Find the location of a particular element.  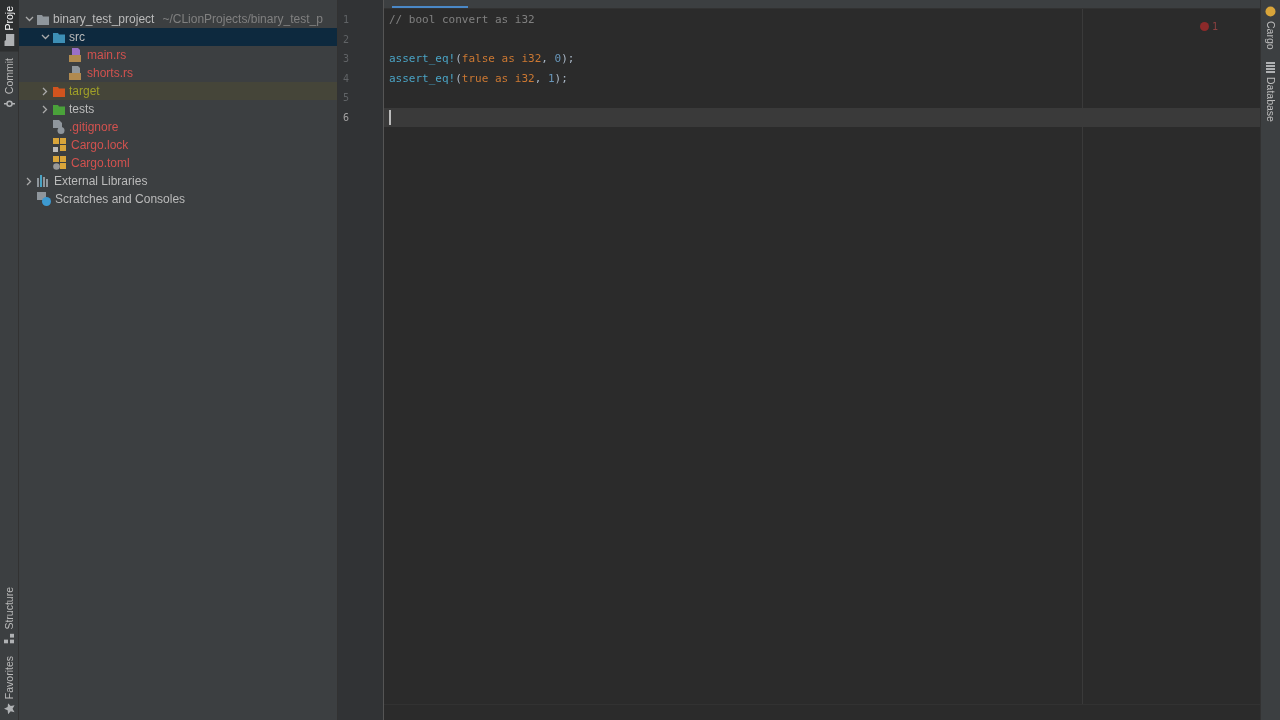

tree-label: src is located at coordinates (77, 37).